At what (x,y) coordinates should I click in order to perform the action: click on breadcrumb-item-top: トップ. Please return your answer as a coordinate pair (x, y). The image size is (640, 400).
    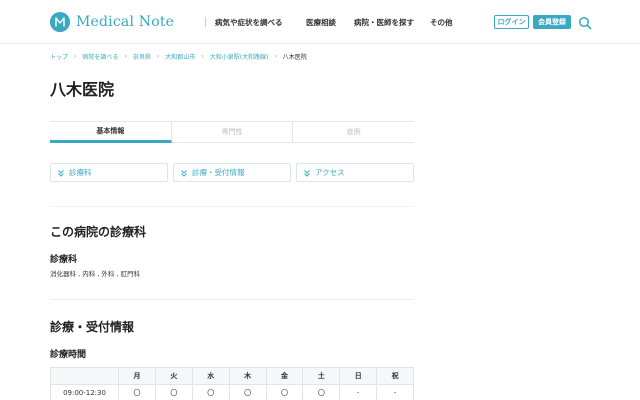
    Looking at the image, I should click on (59, 56).